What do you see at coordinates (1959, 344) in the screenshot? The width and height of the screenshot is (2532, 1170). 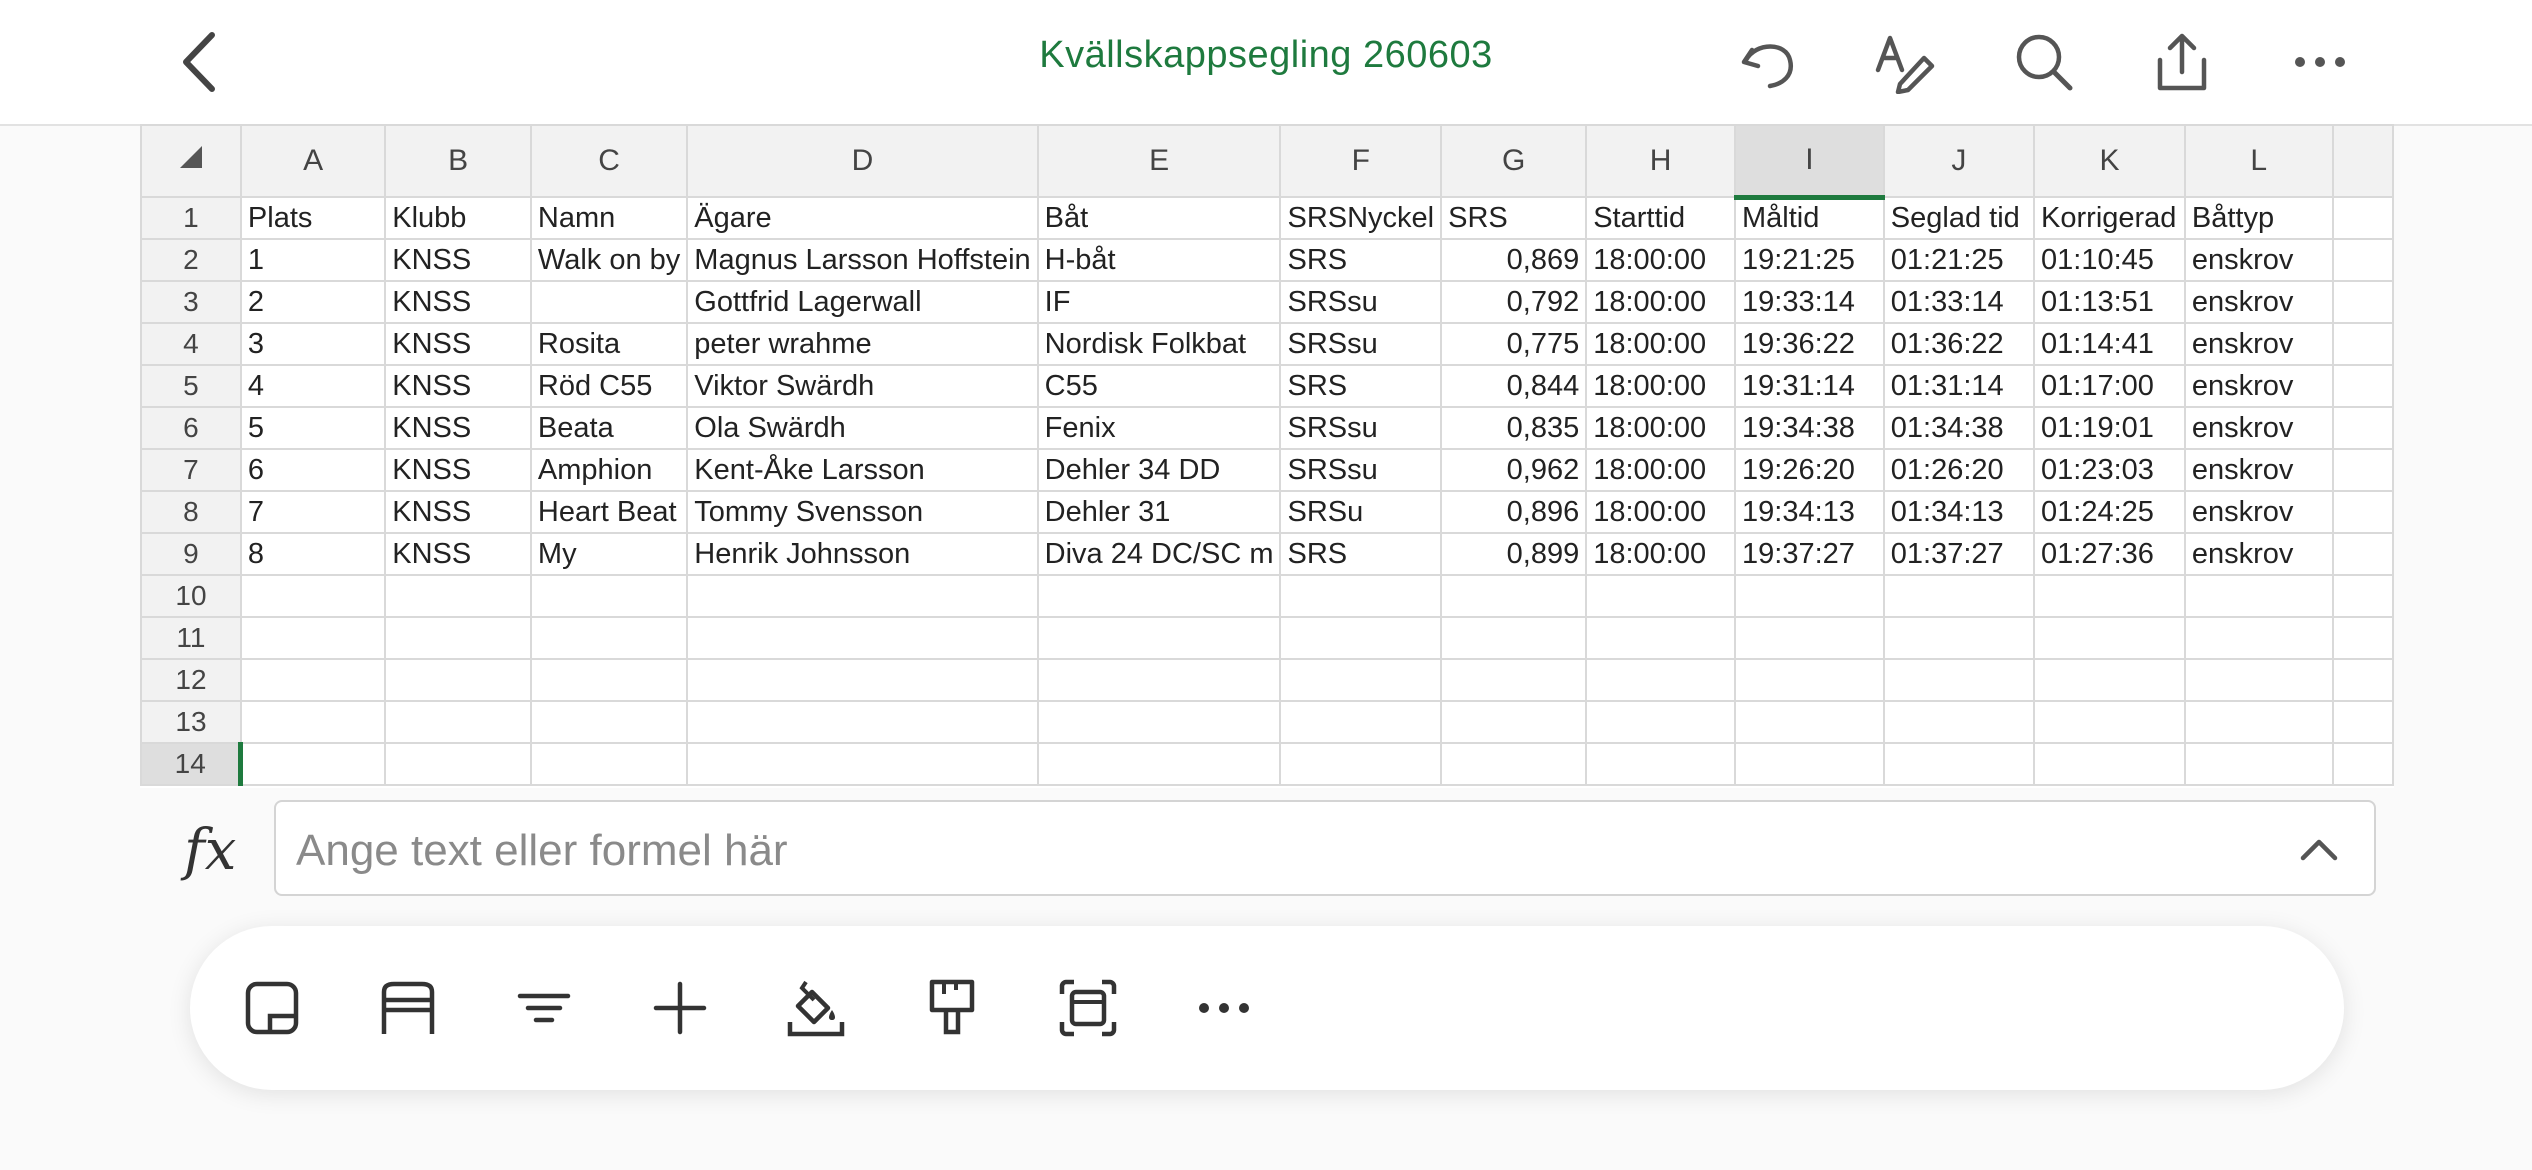 I see `cell: 01:36:22` at bounding box center [1959, 344].